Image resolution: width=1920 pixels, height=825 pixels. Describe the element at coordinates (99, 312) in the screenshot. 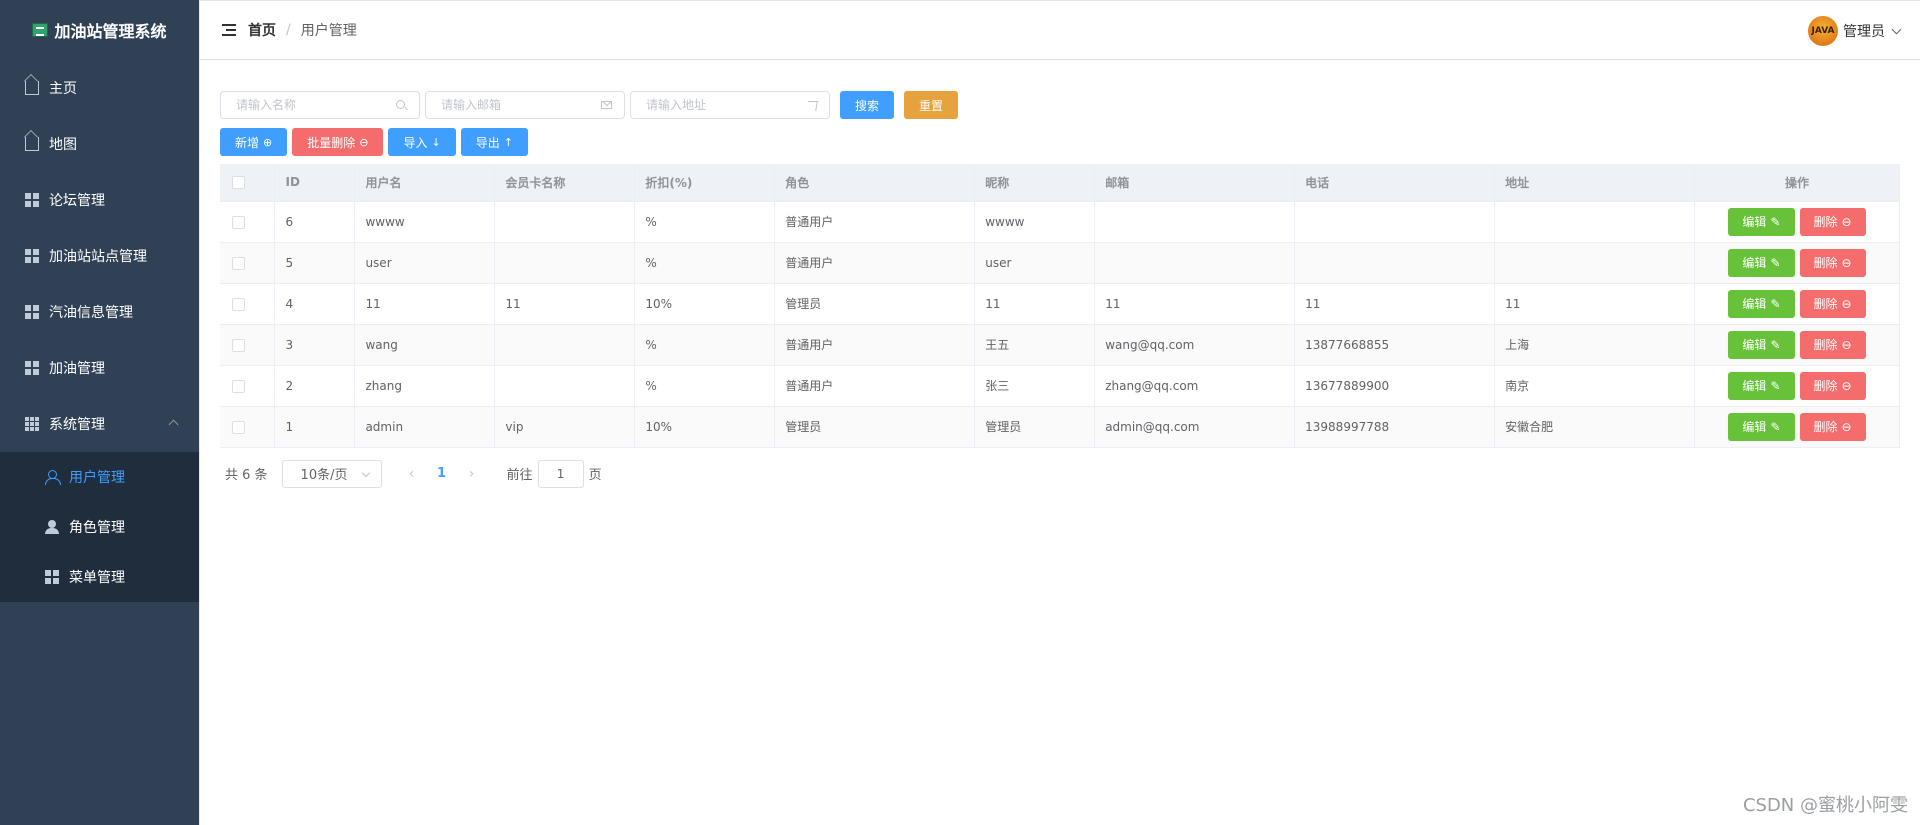

I see `sidebar-item-gasoline: 汽油信息管理` at that location.